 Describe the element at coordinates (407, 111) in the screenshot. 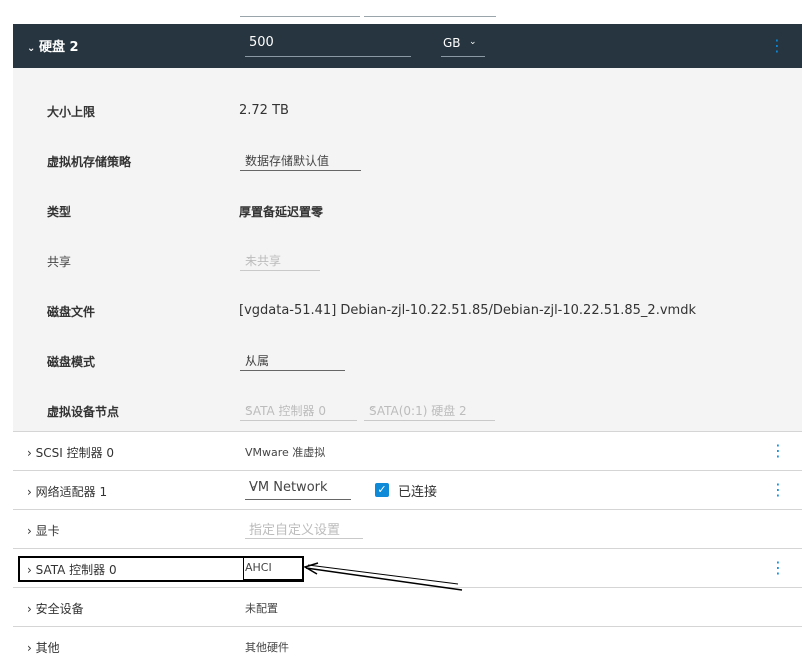

I see `detail-row-max-size: 大小上限 2.72 TB` at that location.